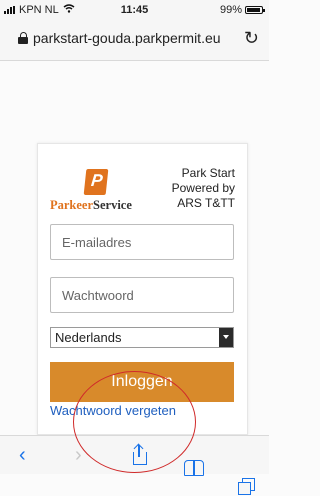 This screenshot has height=496, width=320. Describe the element at coordinates (142, 382) in the screenshot. I see `login-button: Inloggen` at that location.